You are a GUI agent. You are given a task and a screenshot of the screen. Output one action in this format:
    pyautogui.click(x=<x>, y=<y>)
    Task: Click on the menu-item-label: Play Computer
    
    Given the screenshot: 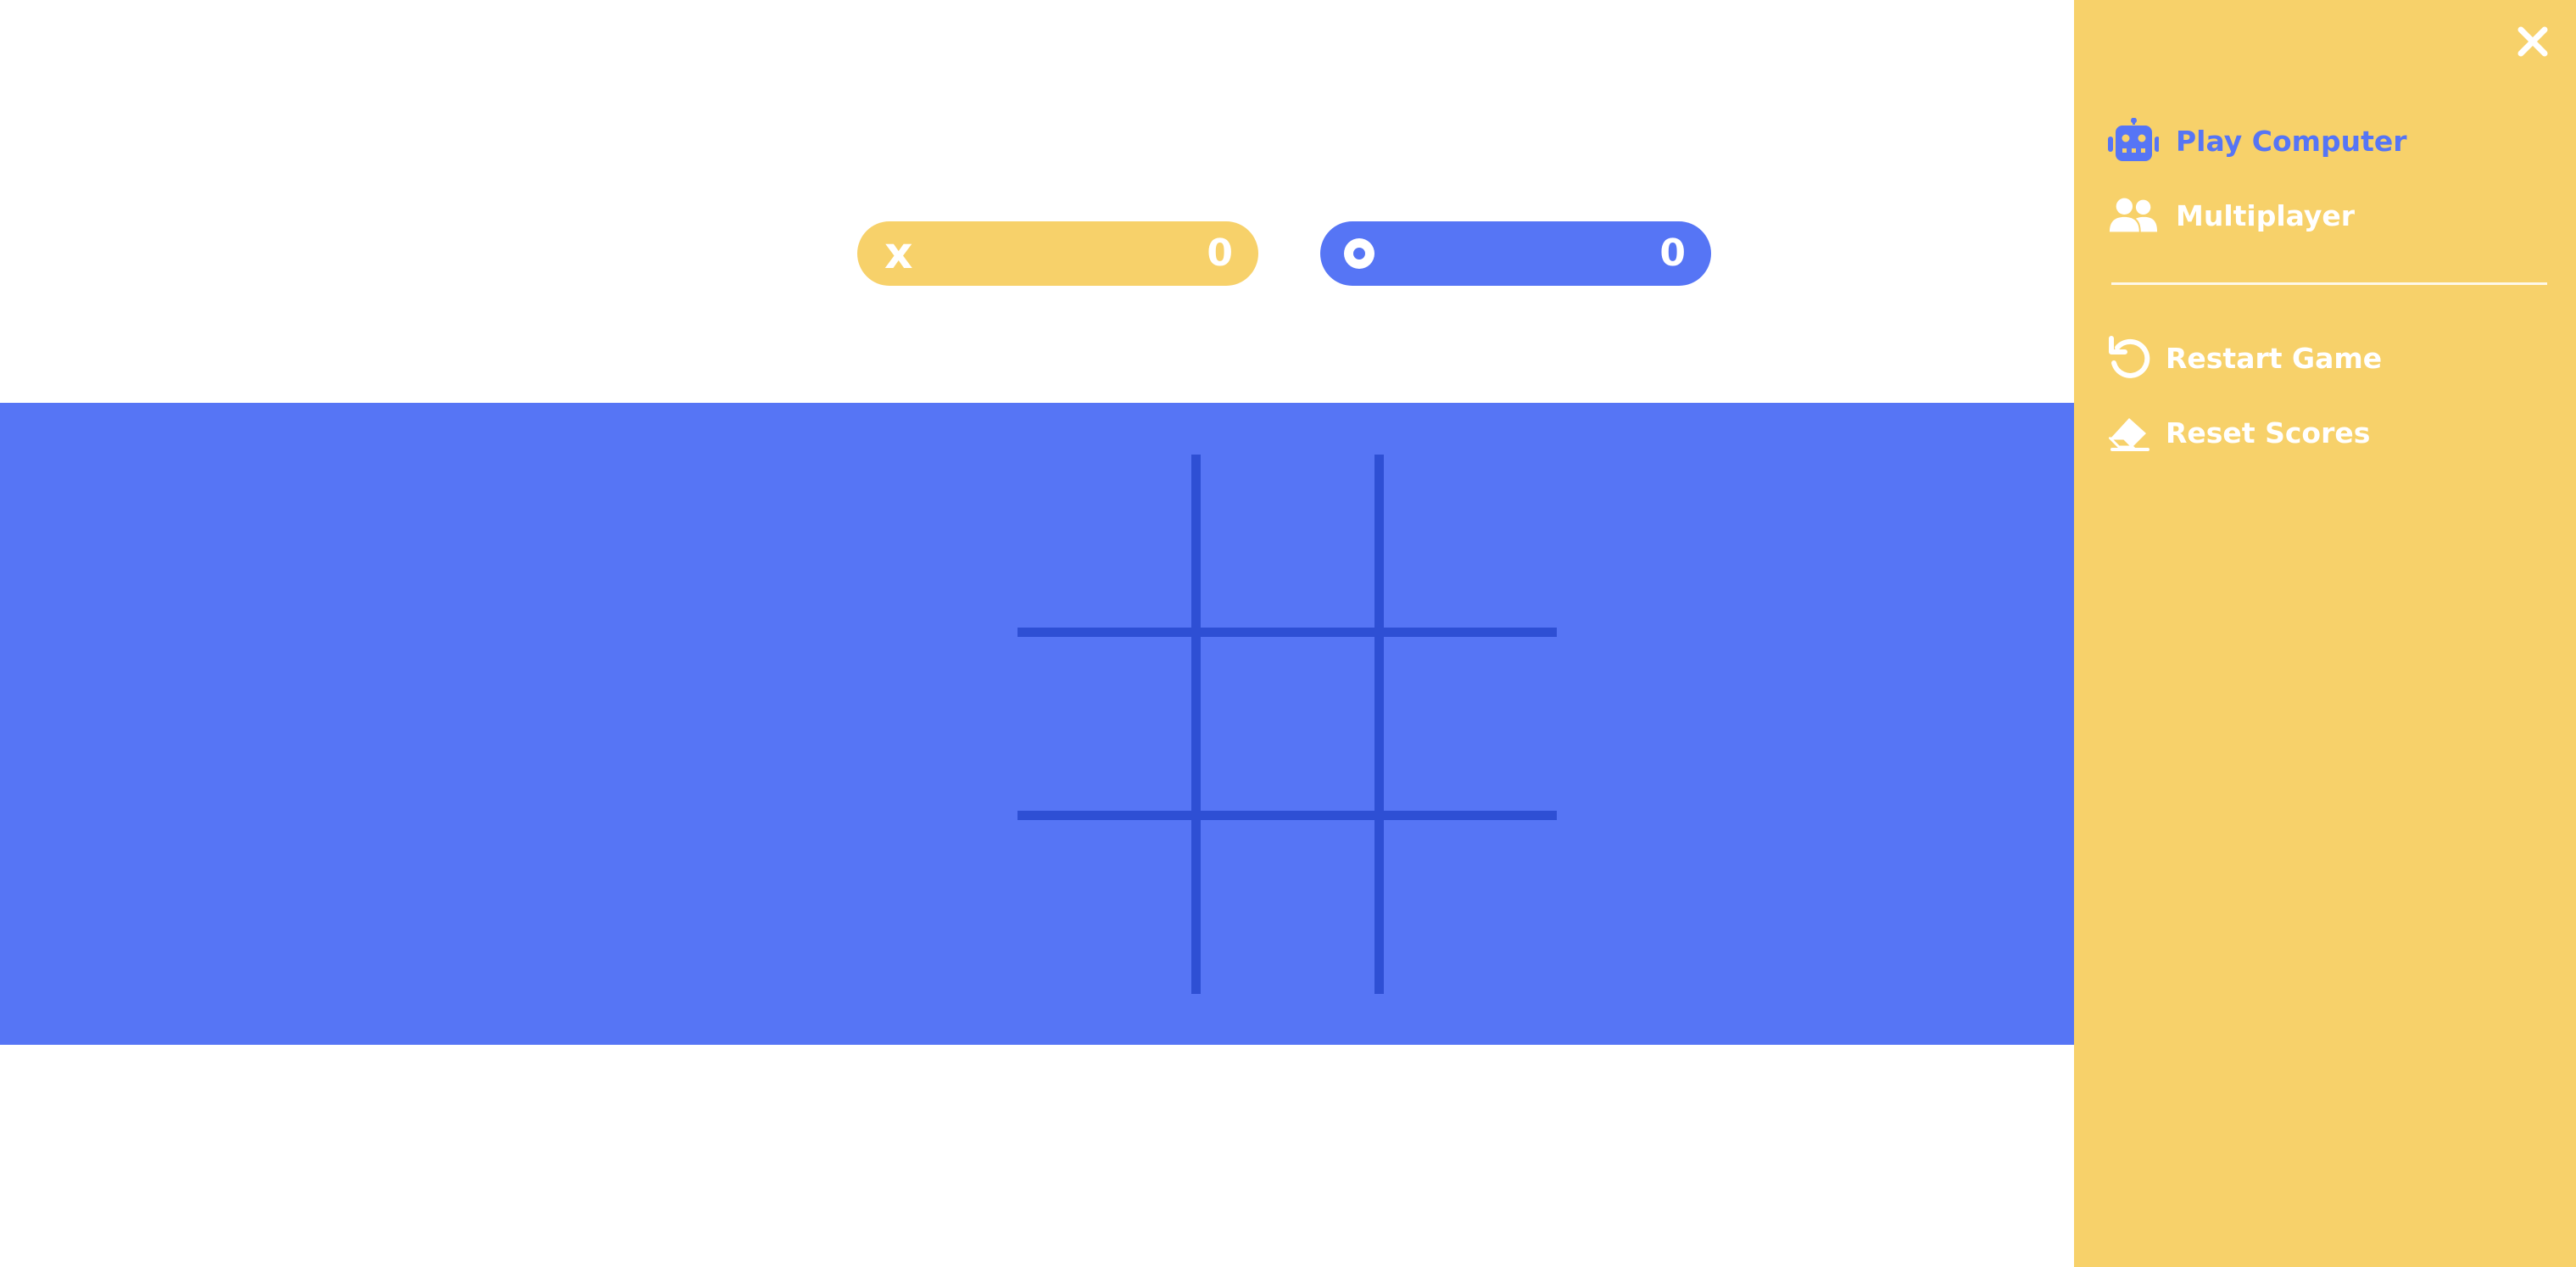 What is the action you would take?
    pyautogui.click(x=2291, y=141)
    